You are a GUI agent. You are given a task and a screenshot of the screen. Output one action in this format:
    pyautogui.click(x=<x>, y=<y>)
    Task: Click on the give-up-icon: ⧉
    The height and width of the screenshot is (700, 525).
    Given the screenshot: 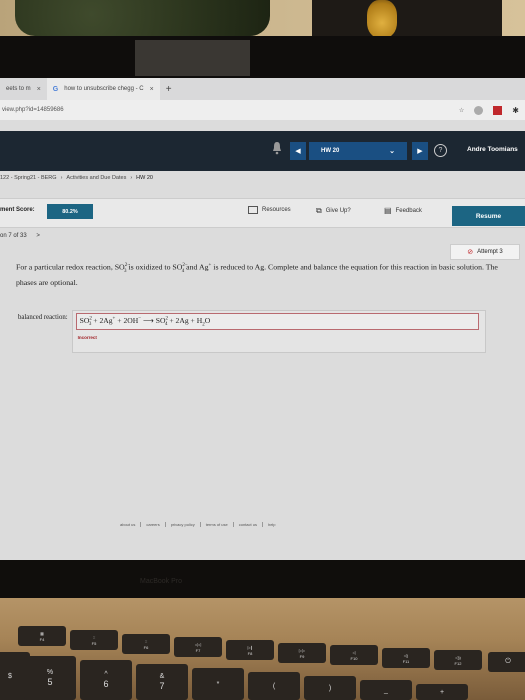 What is the action you would take?
    pyautogui.click(x=319, y=210)
    